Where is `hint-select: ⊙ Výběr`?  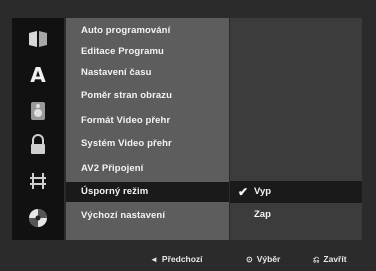
hint-select: ⊙ Výběr is located at coordinates (263, 259).